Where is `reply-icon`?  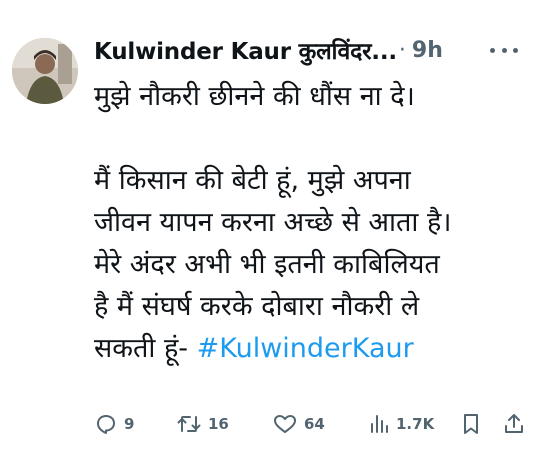 reply-icon is located at coordinates (106, 424).